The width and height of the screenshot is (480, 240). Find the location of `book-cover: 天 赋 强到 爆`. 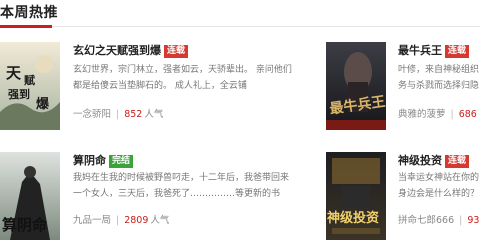

book-cover: 天 赋 强到 爆 is located at coordinates (30, 86).